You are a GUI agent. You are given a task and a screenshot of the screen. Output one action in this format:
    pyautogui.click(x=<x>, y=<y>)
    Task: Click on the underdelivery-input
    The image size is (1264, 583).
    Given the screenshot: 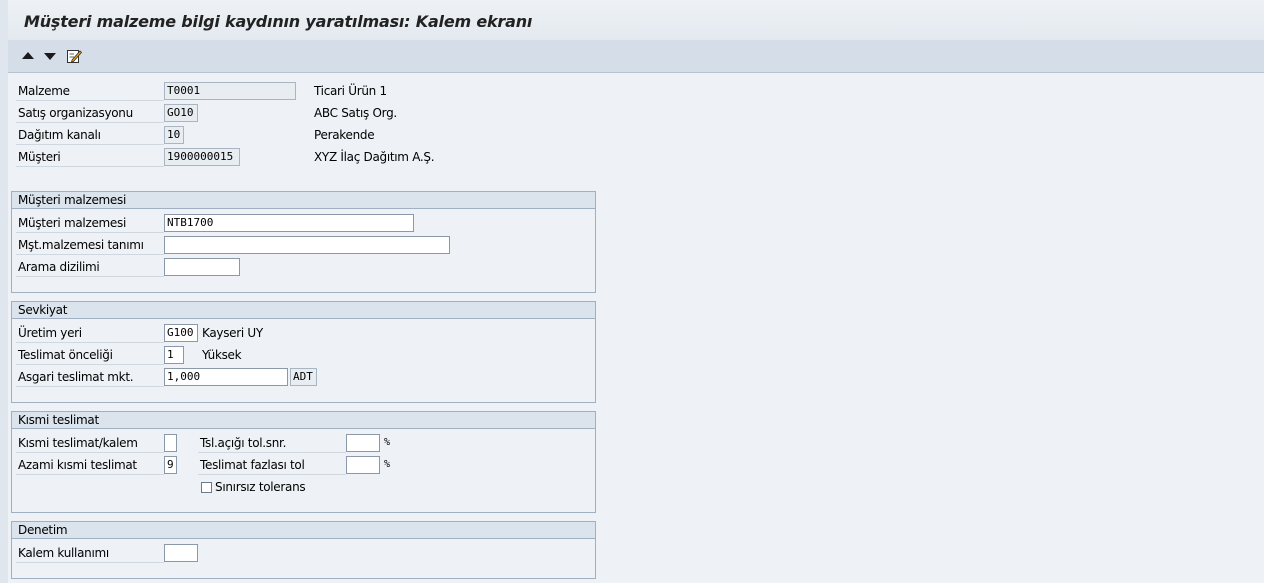 What is the action you would take?
    pyautogui.click(x=363, y=443)
    